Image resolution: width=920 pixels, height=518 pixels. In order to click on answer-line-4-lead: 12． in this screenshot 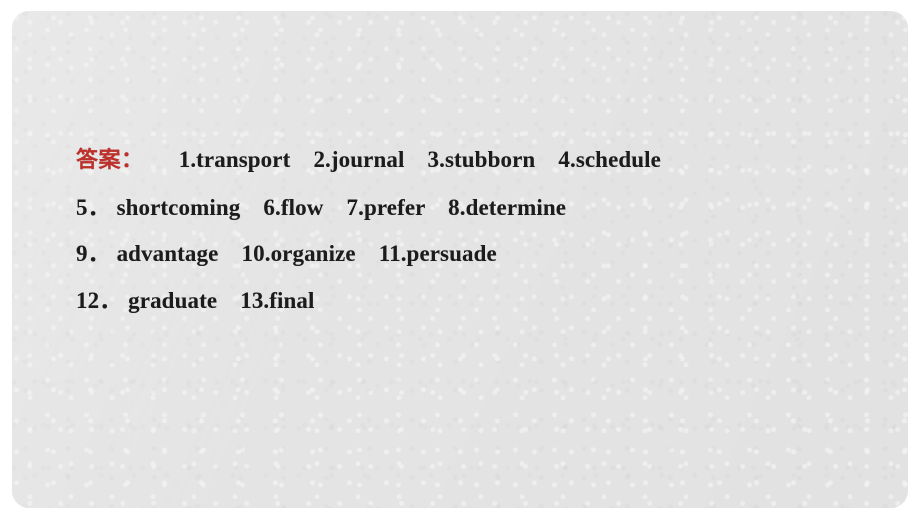, I will do `click(99, 300)`.